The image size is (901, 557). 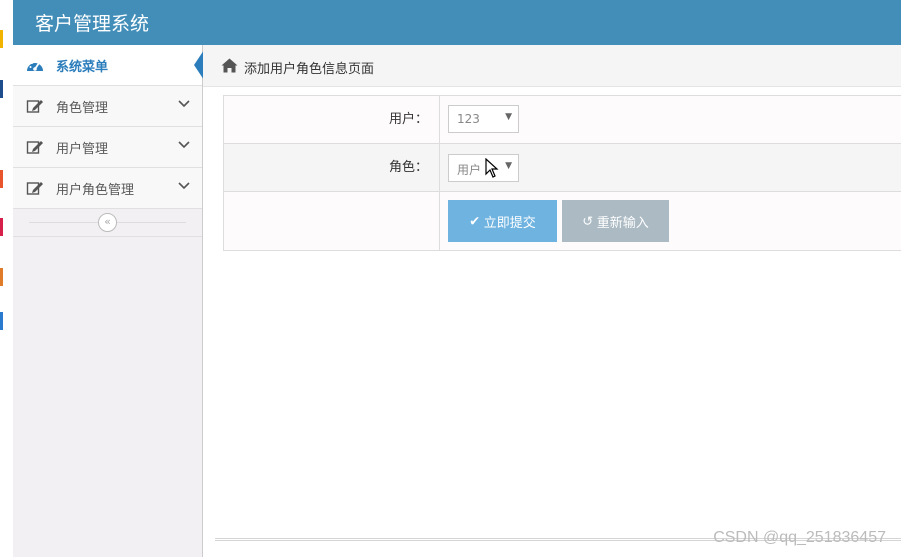 What do you see at coordinates (332, 167) in the screenshot?
I see `role-label: 角色：` at bounding box center [332, 167].